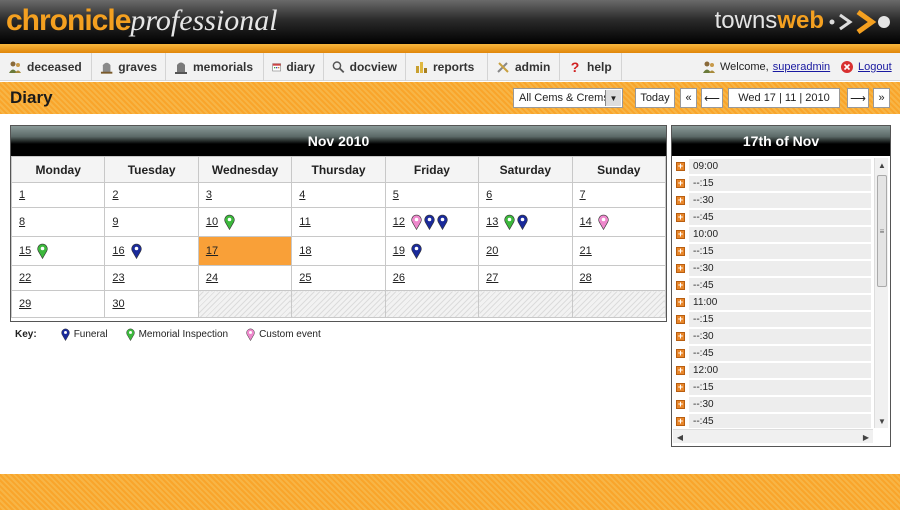  What do you see at coordinates (619, 195) in the screenshot?
I see `day-cell: 7` at bounding box center [619, 195].